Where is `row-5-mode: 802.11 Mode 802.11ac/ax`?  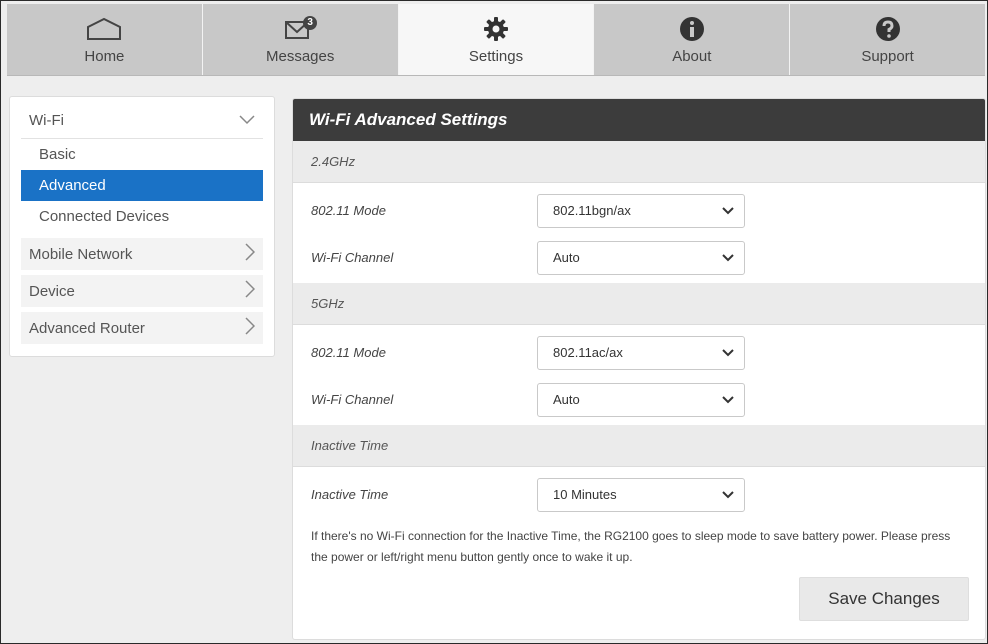
row-5-mode: 802.11 Mode 802.11ac/ax is located at coordinates (639, 352).